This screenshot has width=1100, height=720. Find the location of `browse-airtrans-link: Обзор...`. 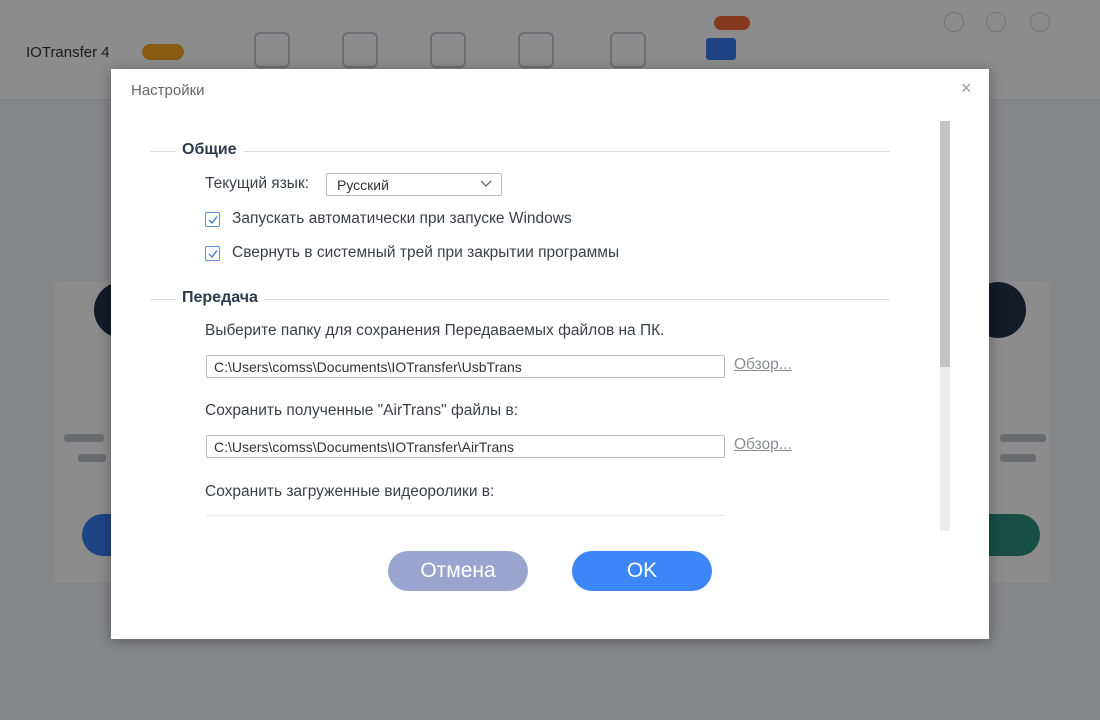

browse-airtrans-link: Обзор... is located at coordinates (763, 445).